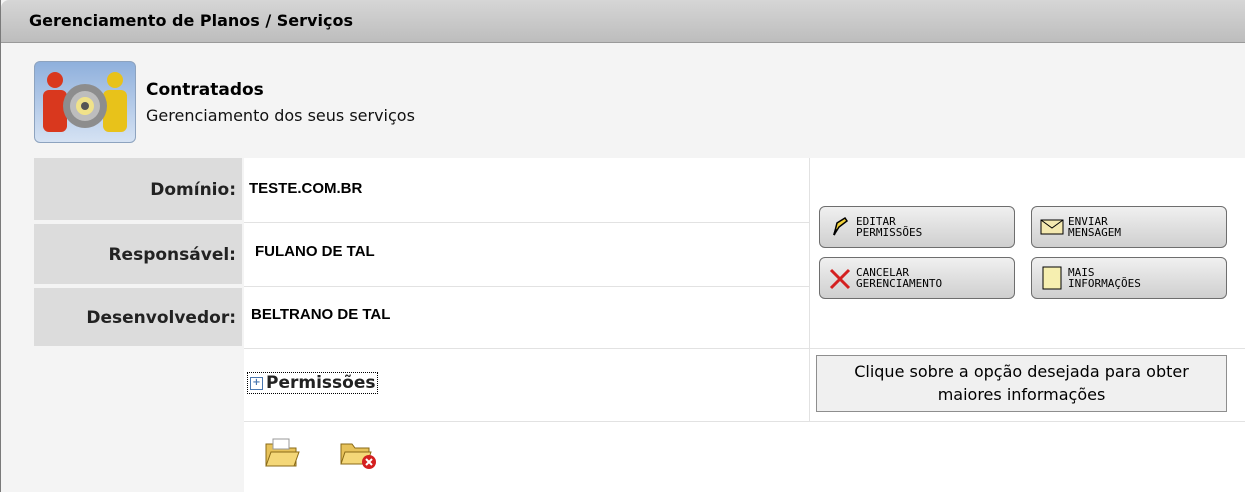  I want to click on permissions-label: Permissões, so click(321, 383).